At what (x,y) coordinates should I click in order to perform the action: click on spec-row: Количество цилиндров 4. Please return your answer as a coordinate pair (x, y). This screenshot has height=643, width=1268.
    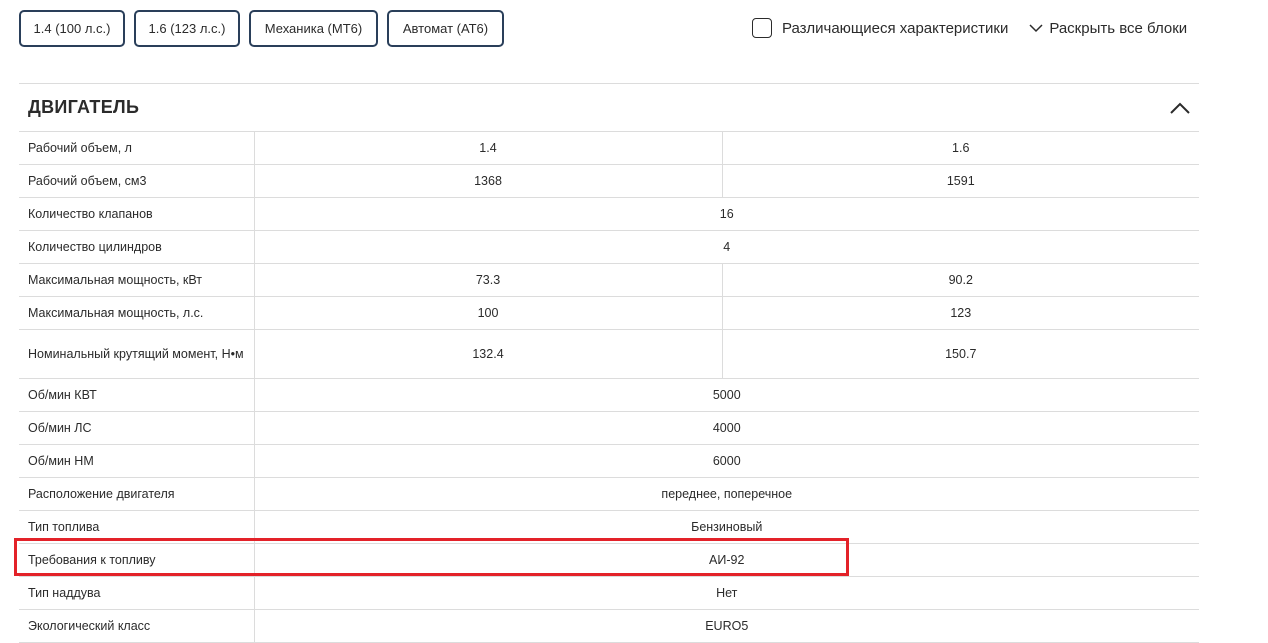
    Looking at the image, I should click on (609, 247).